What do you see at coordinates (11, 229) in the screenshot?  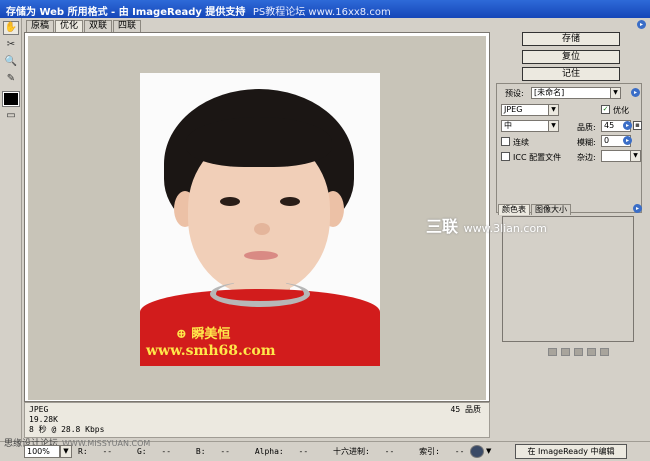 I see `toolbox: ✋ ✂ 🔍 ✎ ▭` at bounding box center [11, 229].